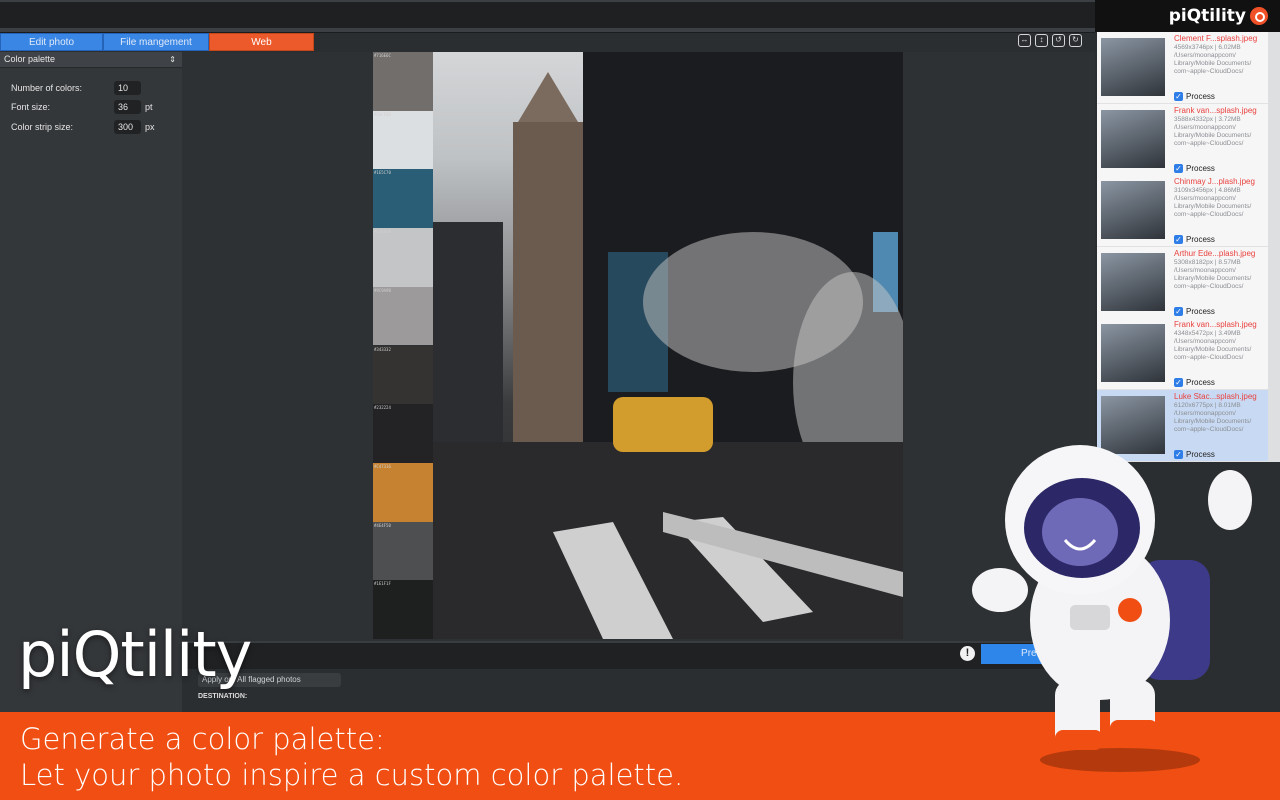 This screenshot has width=1280, height=800. I want to click on swatch-hex-code: #9C9A9B, so click(382, 290).